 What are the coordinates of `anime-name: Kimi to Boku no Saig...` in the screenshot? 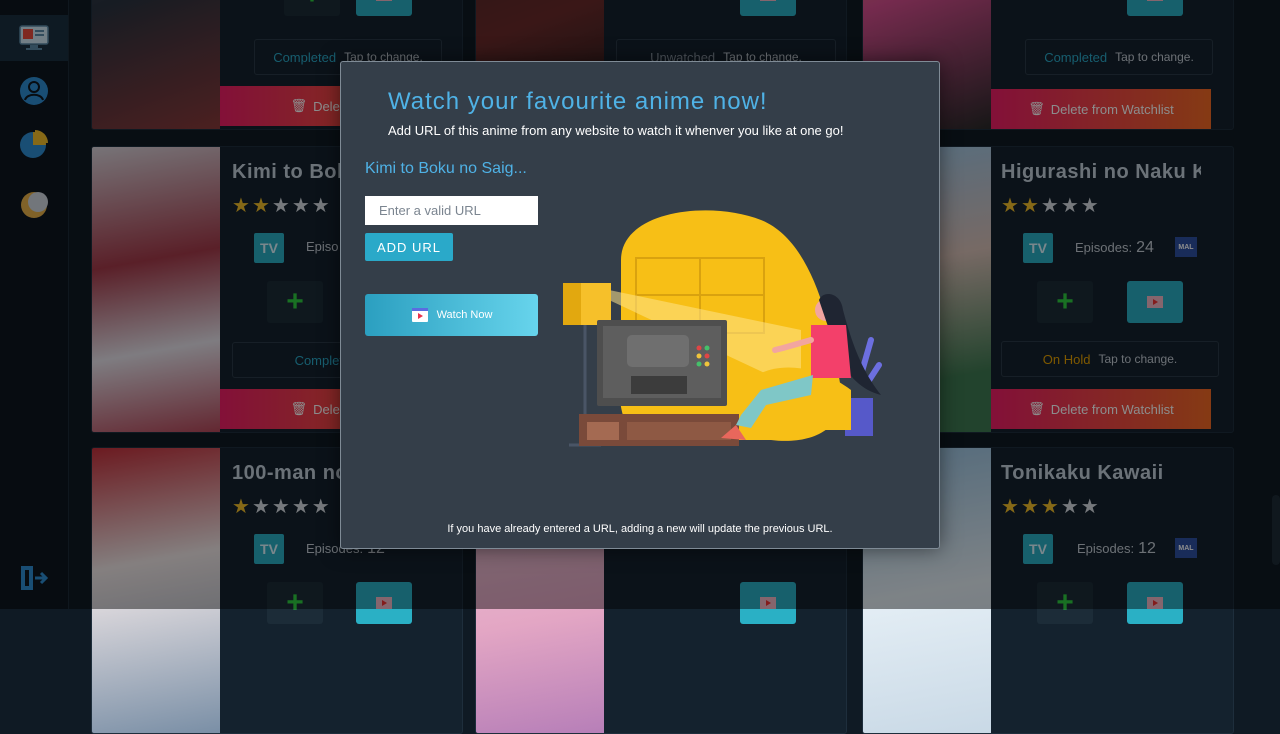 It's located at (446, 168).